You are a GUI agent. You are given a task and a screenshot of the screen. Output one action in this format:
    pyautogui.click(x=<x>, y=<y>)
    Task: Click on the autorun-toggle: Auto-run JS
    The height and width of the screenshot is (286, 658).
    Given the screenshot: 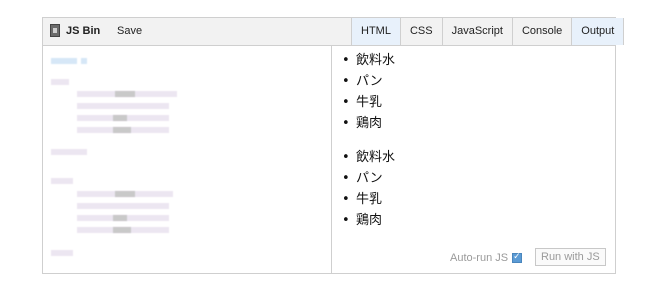 What is the action you would take?
    pyautogui.click(x=486, y=257)
    